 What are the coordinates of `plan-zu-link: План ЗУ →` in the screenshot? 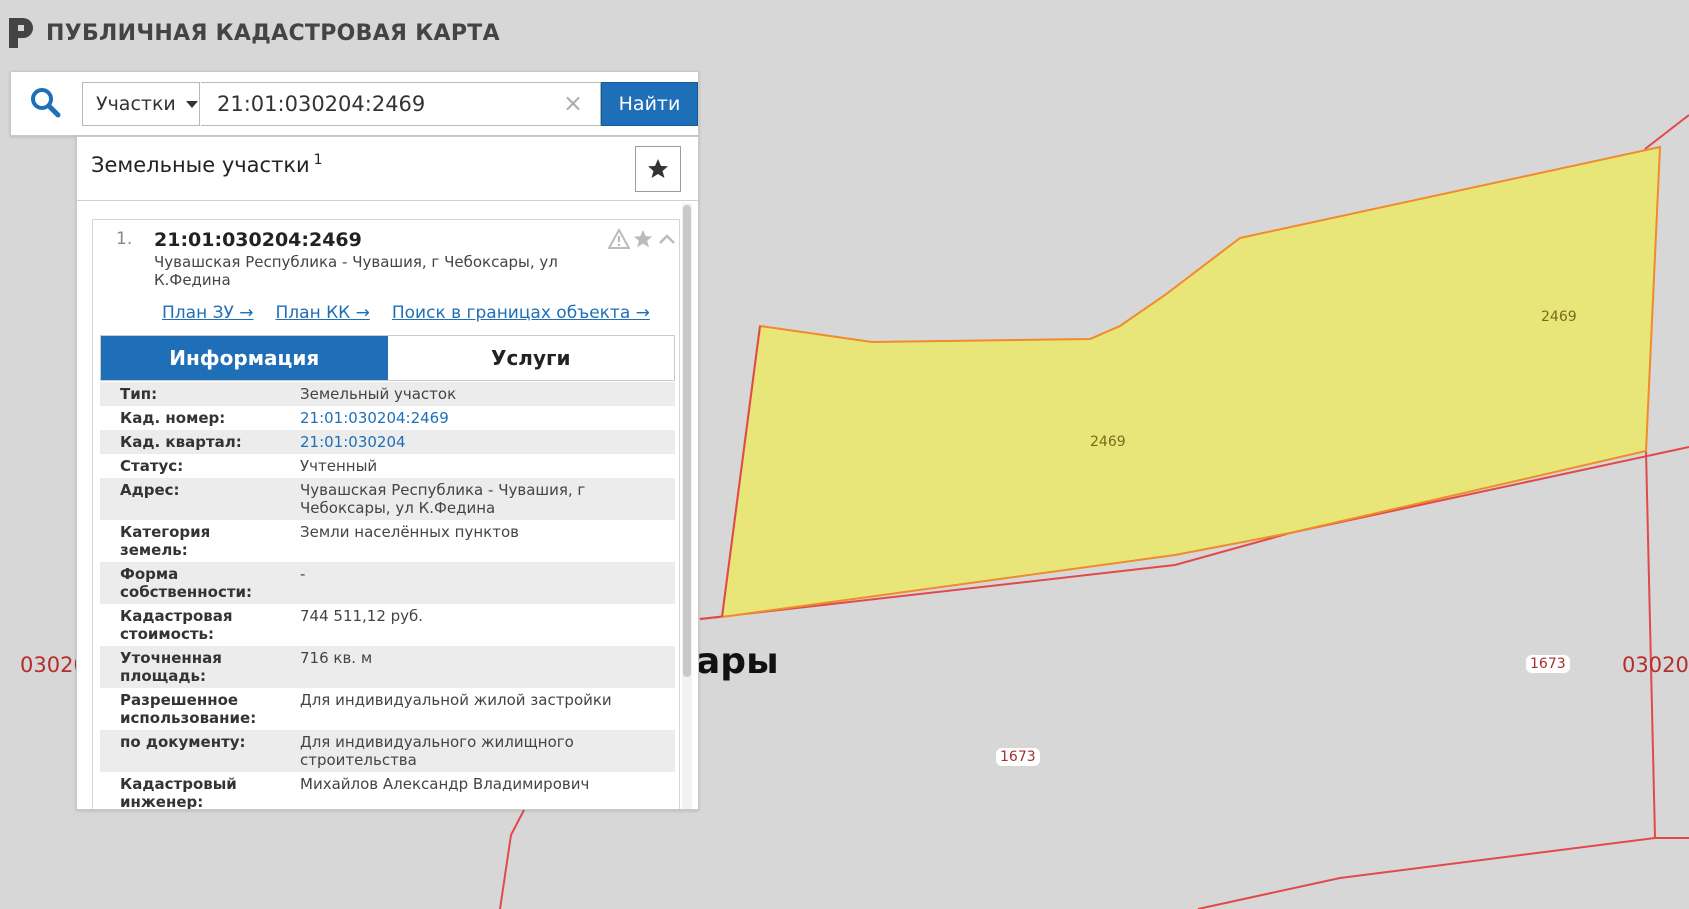 It's located at (208, 313).